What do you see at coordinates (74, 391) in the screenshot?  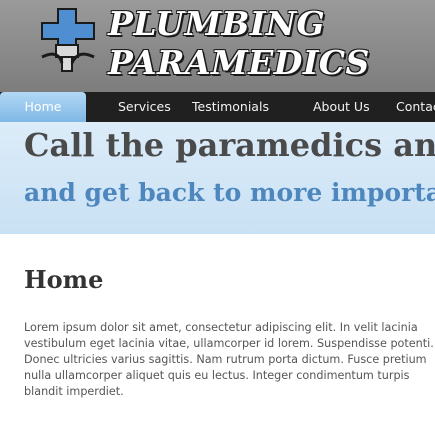 I see `paragraph-line: blandit imperdiet.` at bounding box center [74, 391].